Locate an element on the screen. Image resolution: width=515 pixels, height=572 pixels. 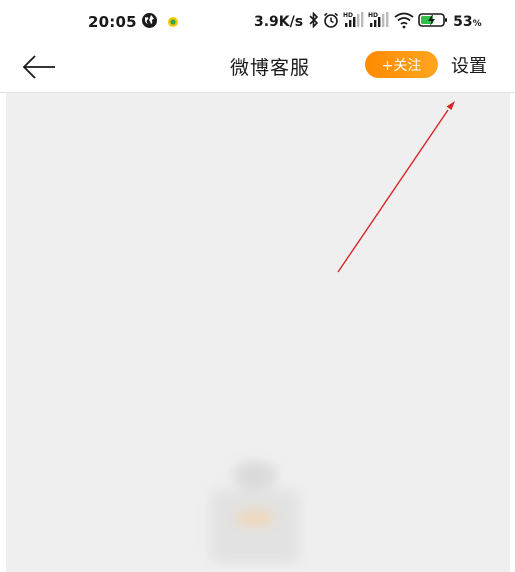
network-speed: 3.9K/s is located at coordinates (279, 22).